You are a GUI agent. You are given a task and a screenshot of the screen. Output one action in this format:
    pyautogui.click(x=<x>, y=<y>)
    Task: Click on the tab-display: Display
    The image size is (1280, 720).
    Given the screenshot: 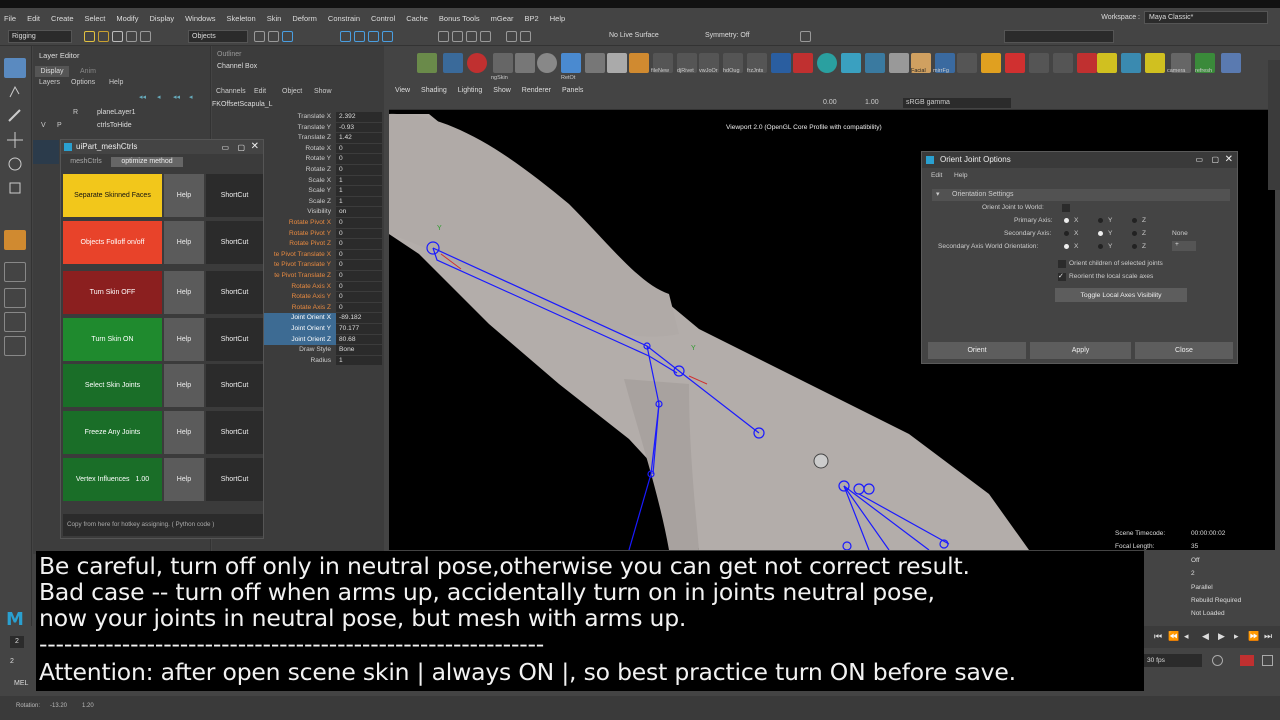 What is the action you would take?
    pyautogui.click(x=52, y=71)
    